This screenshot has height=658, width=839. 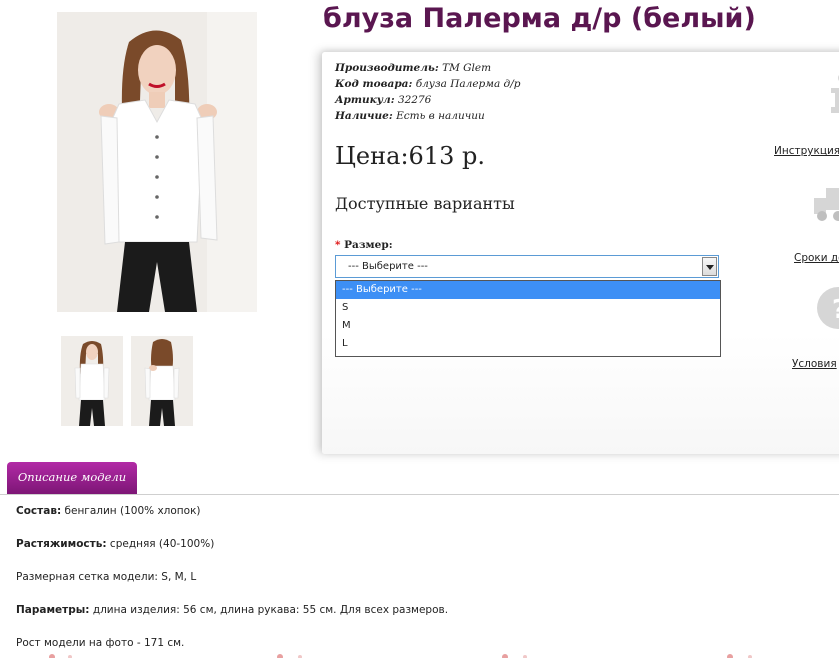 I want to click on size-option-m: M, so click(x=528, y=326).